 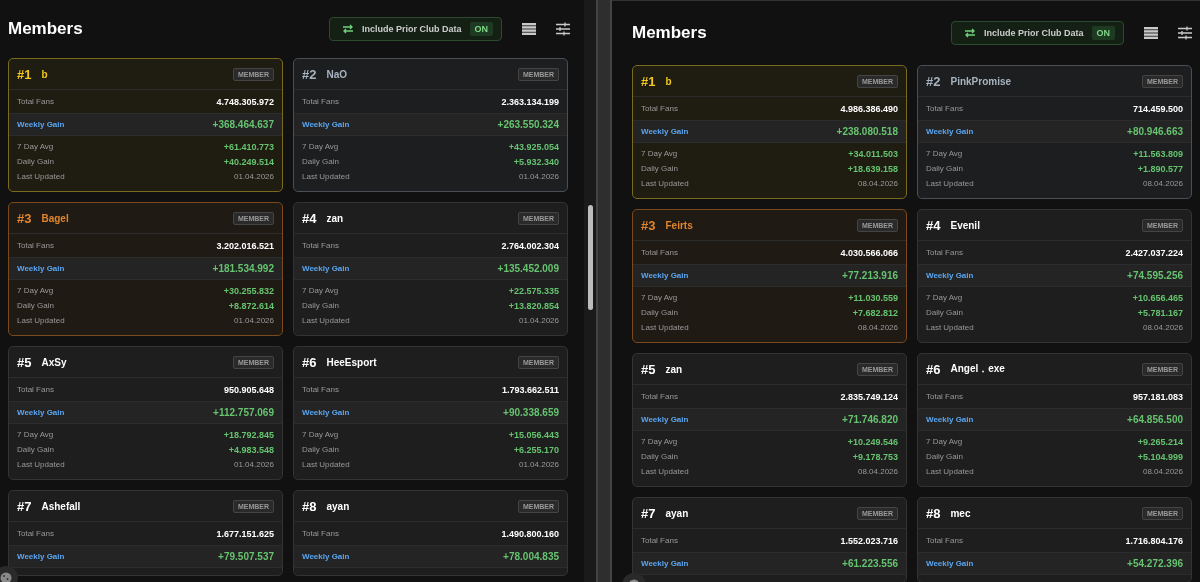 What do you see at coordinates (1155, 275) in the screenshot?
I see `stat-value: +74.595.256` at bounding box center [1155, 275].